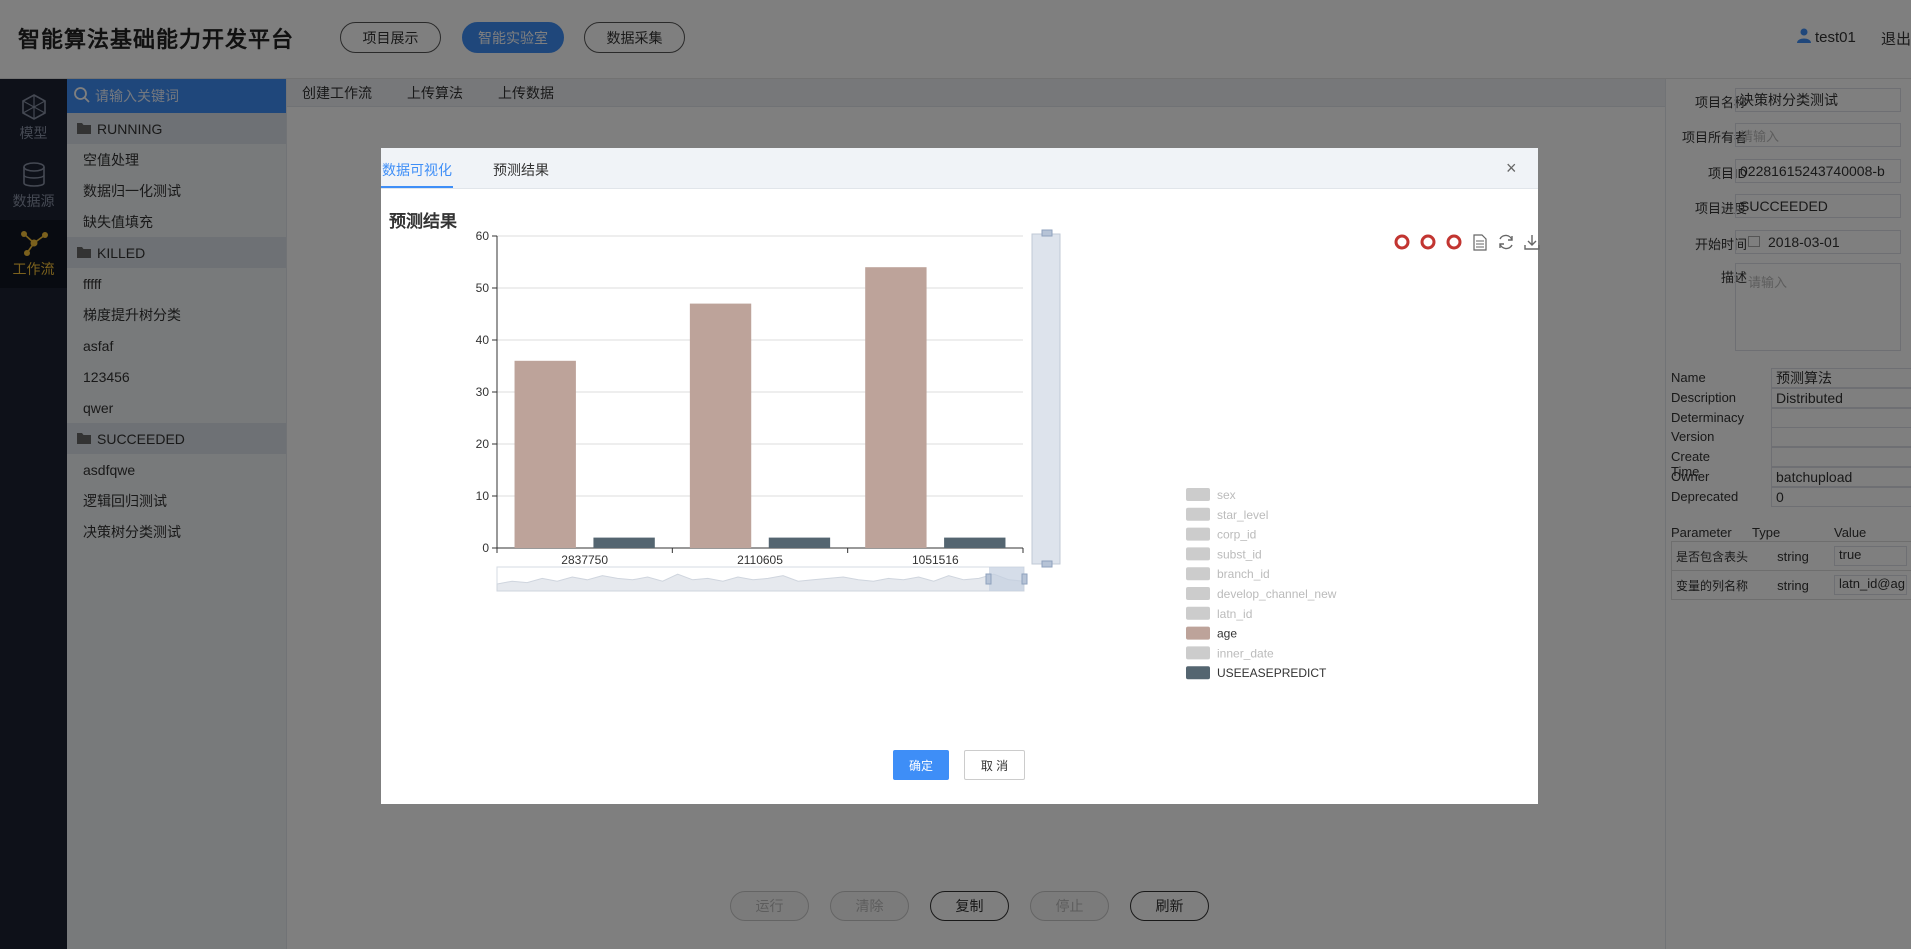 Image resolution: width=1911 pixels, height=949 pixels. Describe the element at coordinates (921, 765) in the screenshot. I see `confirm-button: 确定` at that location.